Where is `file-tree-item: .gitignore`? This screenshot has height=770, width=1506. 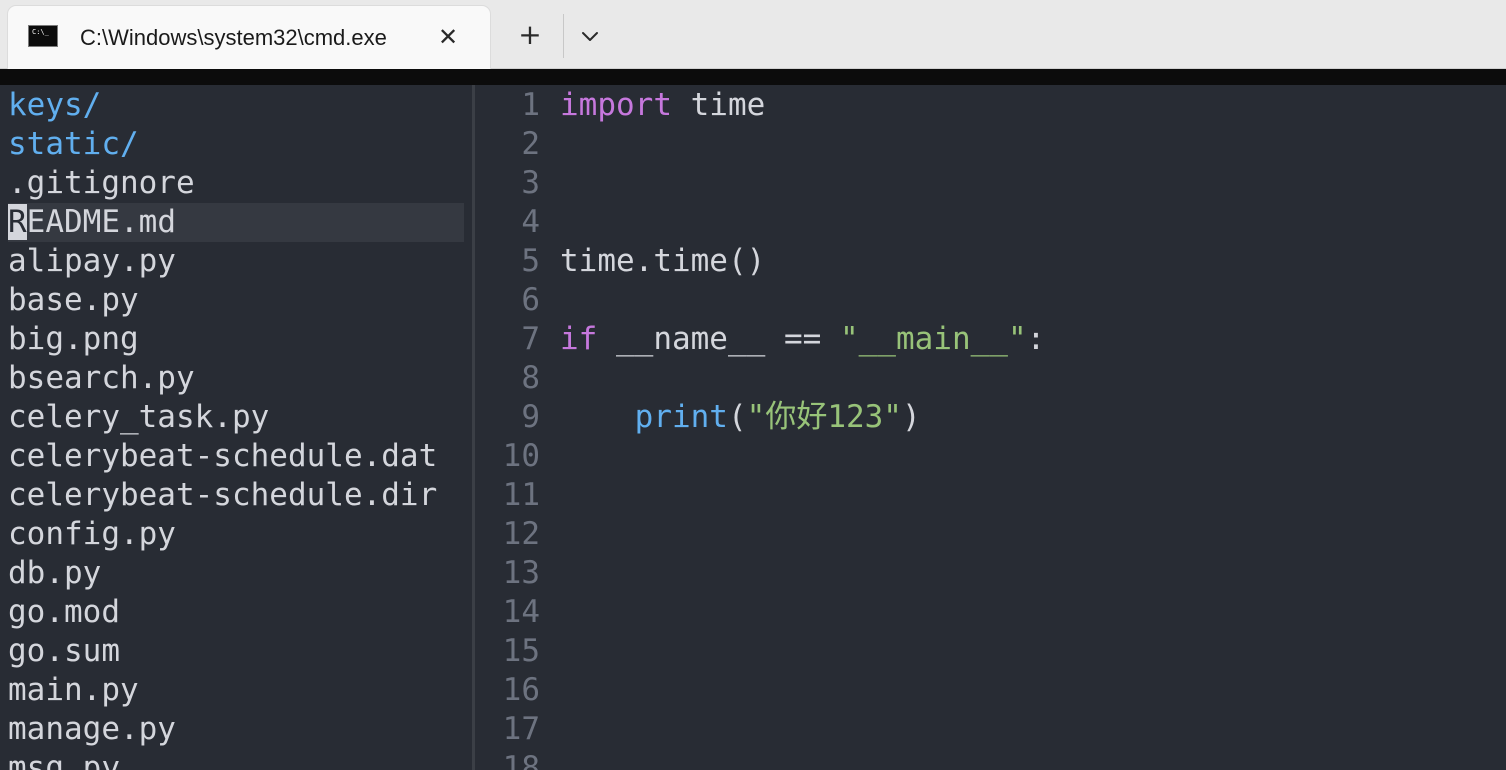
file-tree-item: .gitignore is located at coordinates (236, 183).